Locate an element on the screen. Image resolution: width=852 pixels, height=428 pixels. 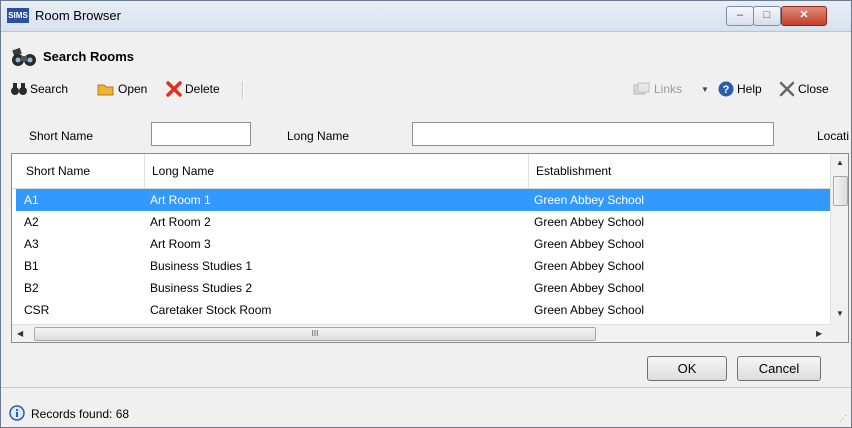
title-bar: SIMS Room Browser ‒ □ ✕ is located at coordinates (426, 16).